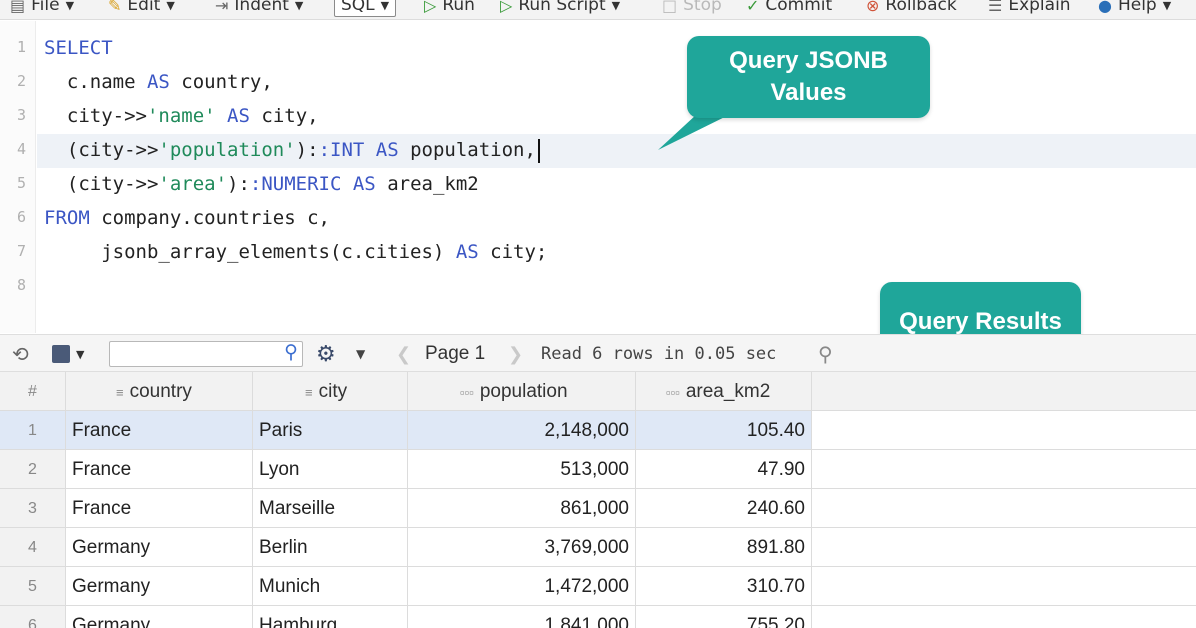 This screenshot has width=1196, height=628. Describe the element at coordinates (33, 547) in the screenshot. I see `row-number: 4` at that location.